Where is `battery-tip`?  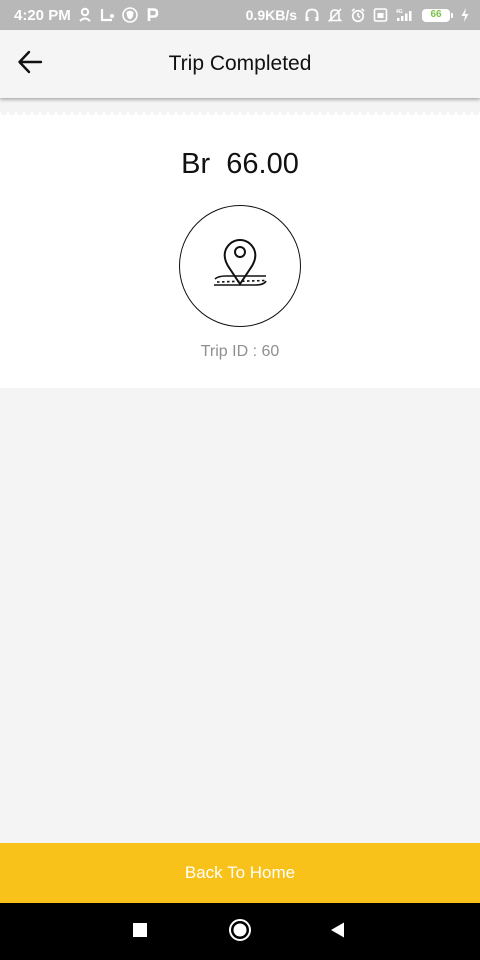 battery-tip is located at coordinates (452, 15).